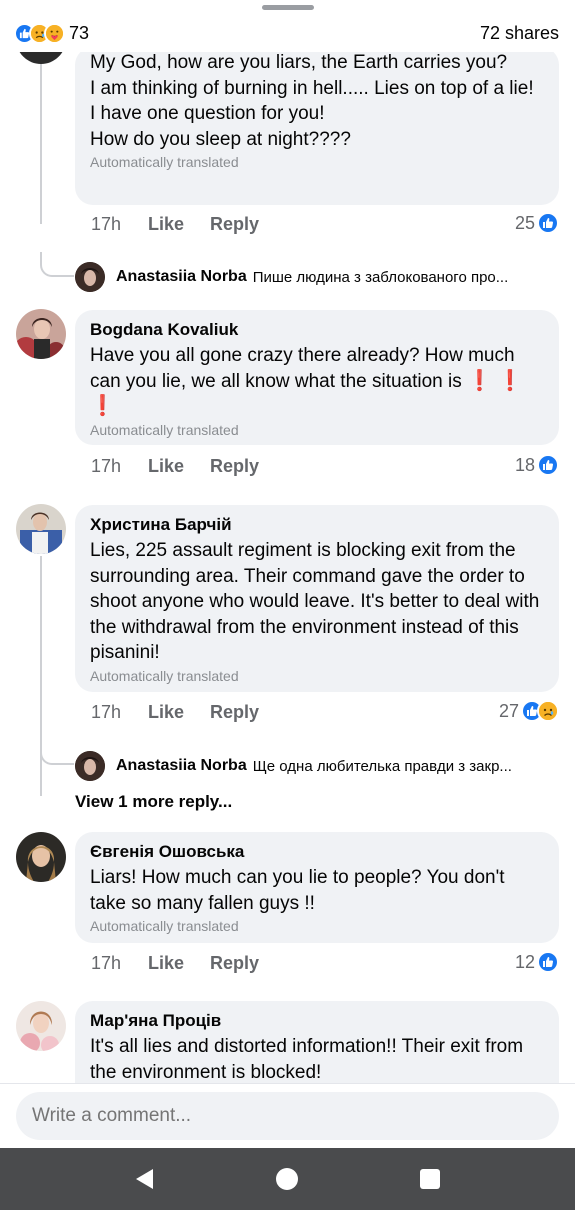 The width and height of the screenshot is (575, 1210). Describe the element at coordinates (519, 33) in the screenshot. I see `shares-count: 72 shares` at that location.